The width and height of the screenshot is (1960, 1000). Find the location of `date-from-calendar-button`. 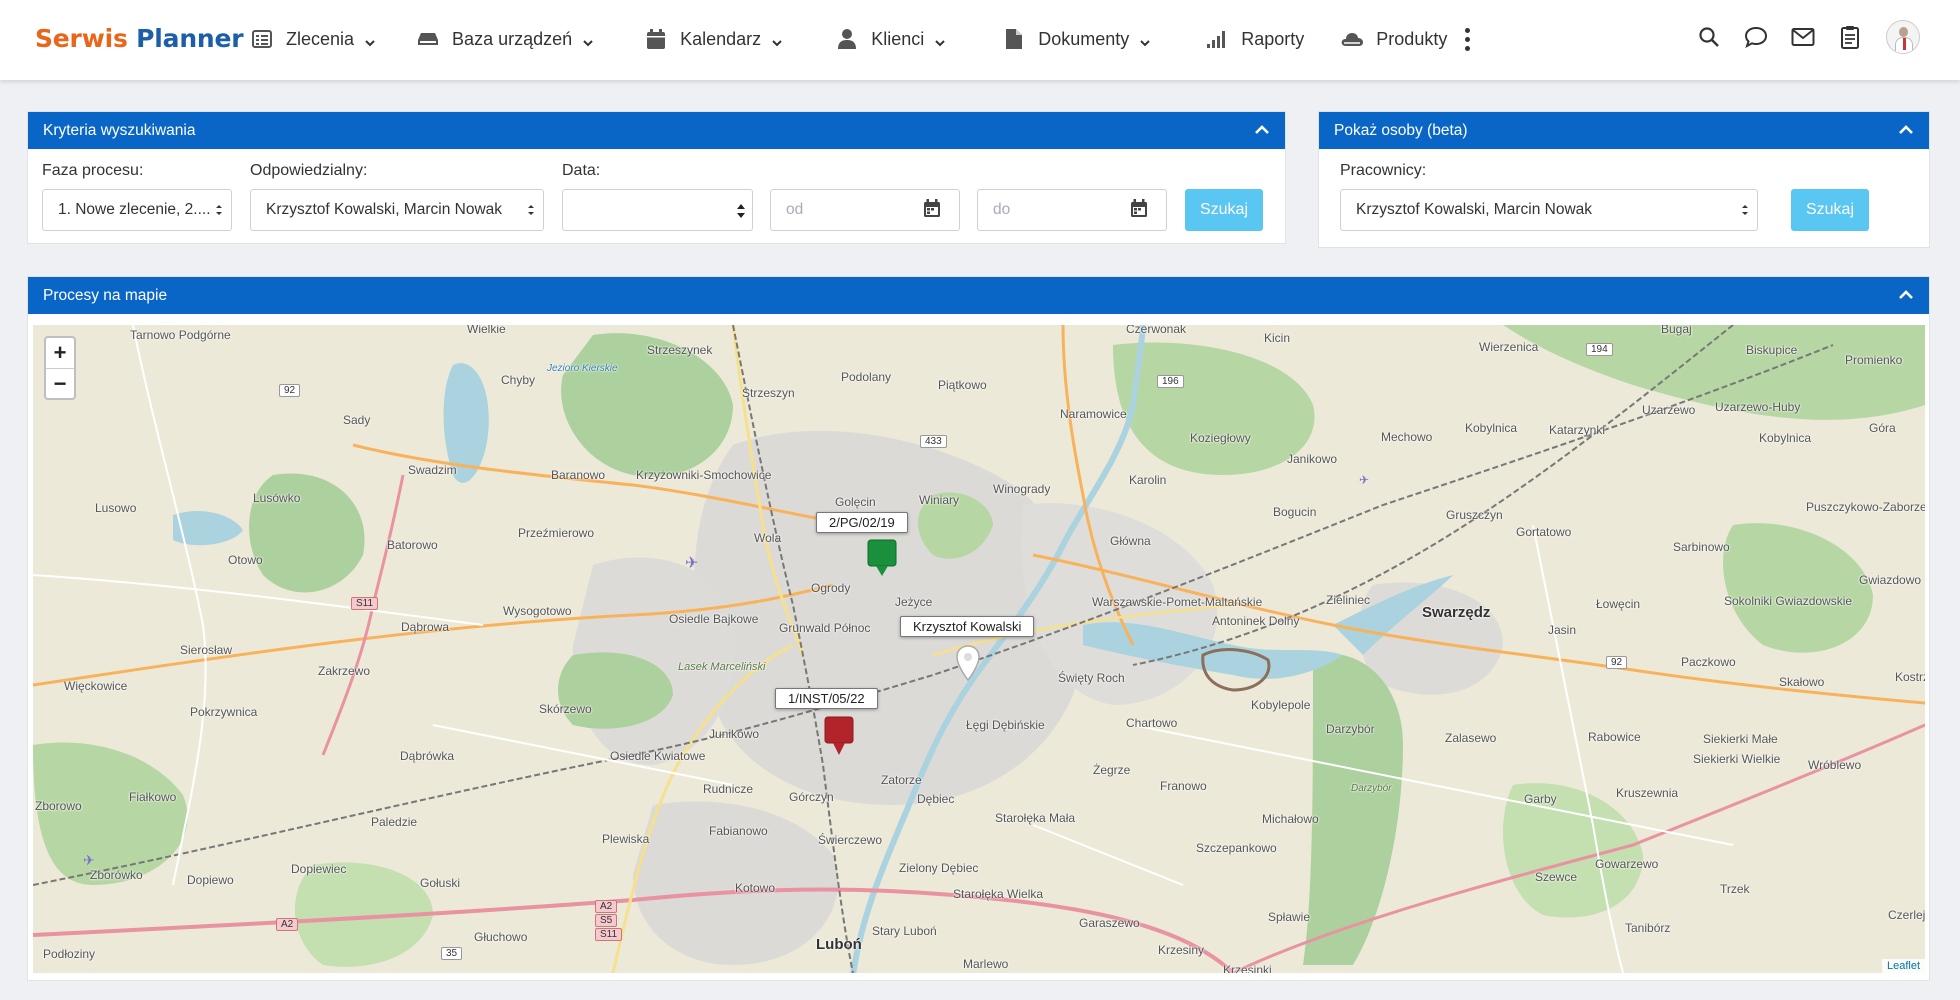

date-from-calendar-button is located at coordinates (932, 210).